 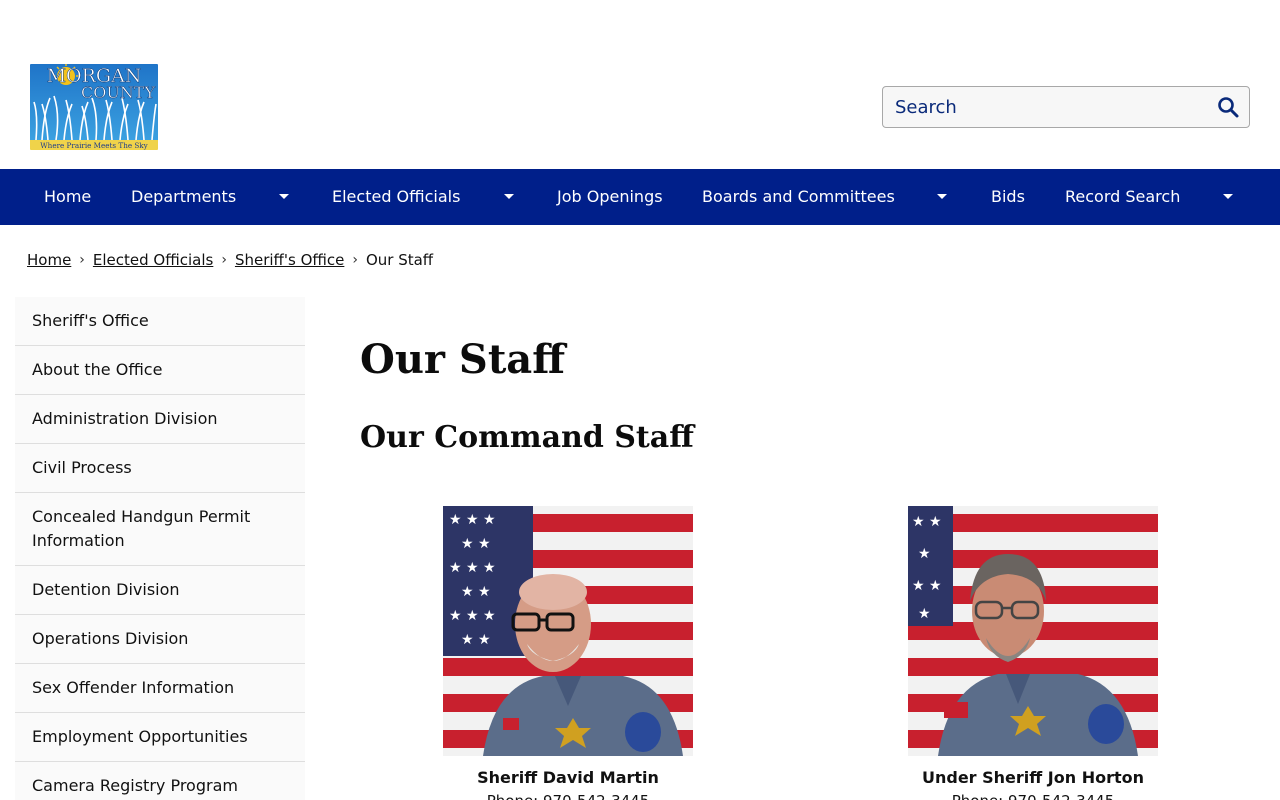 What do you see at coordinates (160, 737) in the screenshot?
I see `sidebar-item-employment: Employment Opportunities` at bounding box center [160, 737].